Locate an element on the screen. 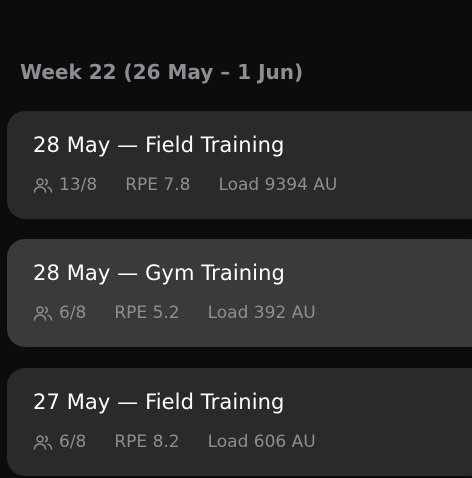 The image size is (472, 478). session-attendance: 13/8 is located at coordinates (78, 185).